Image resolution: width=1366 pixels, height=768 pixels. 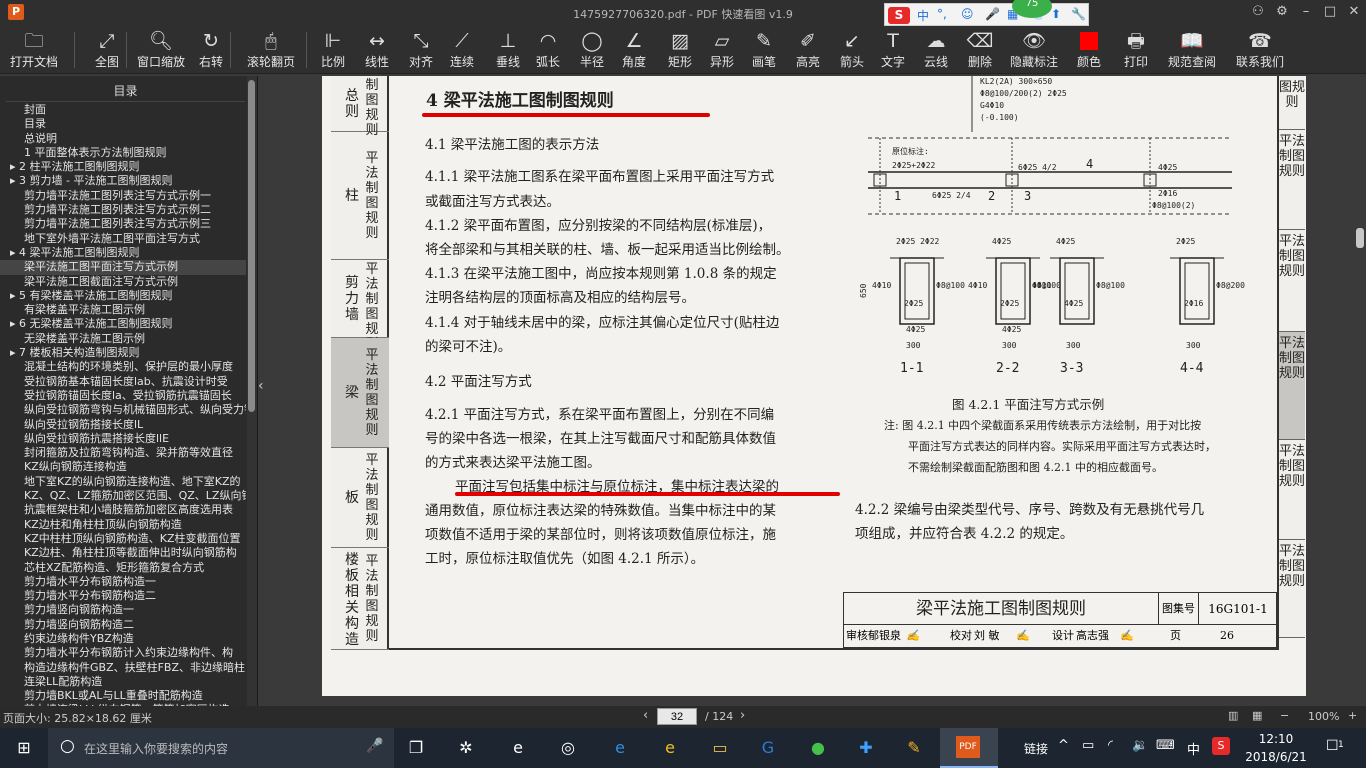 What do you see at coordinates (1233, 715) in the screenshot?
I see `single-page-icon: ▥` at bounding box center [1233, 715].